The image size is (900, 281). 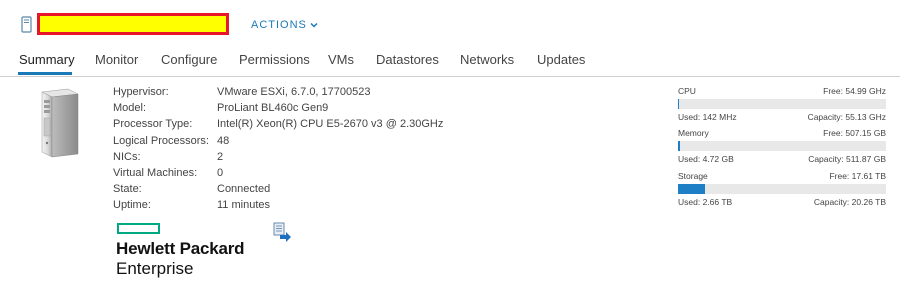 What do you see at coordinates (127, 156) in the screenshot?
I see `info-key: NICs:` at bounding box center [127, 156].